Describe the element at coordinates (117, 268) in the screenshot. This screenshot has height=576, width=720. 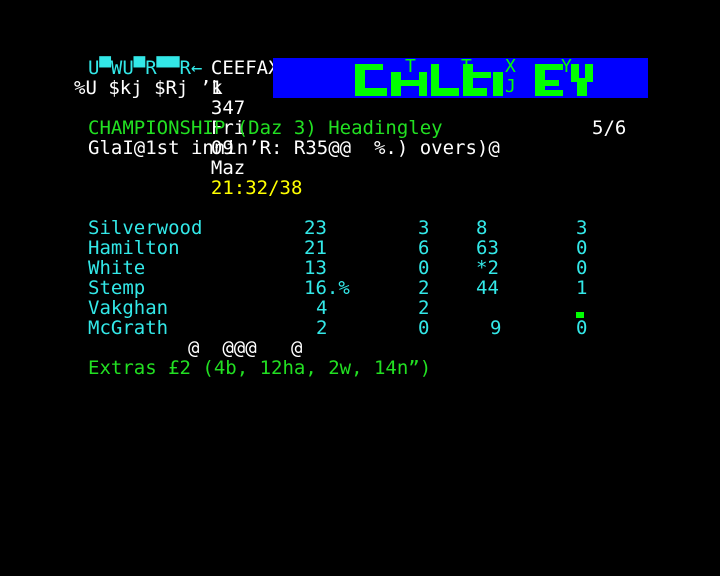
I see `bowler-name: White` at that location.